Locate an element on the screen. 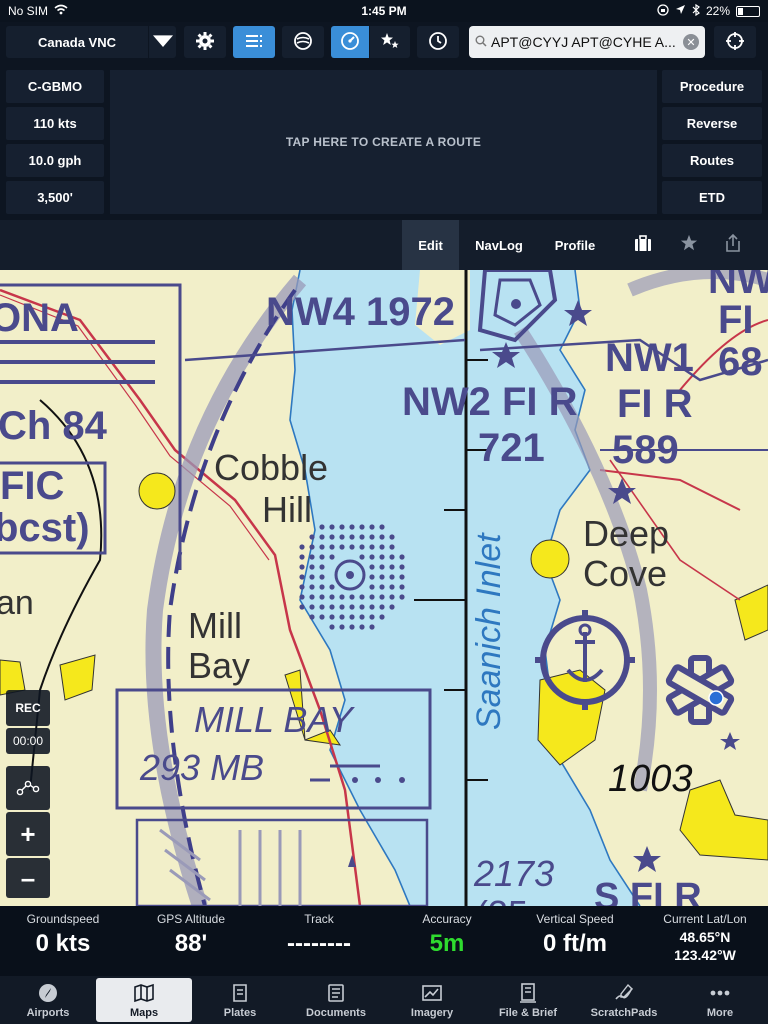  fuel-burn-button: 10.0 gph is located at coordinates (55, 160).